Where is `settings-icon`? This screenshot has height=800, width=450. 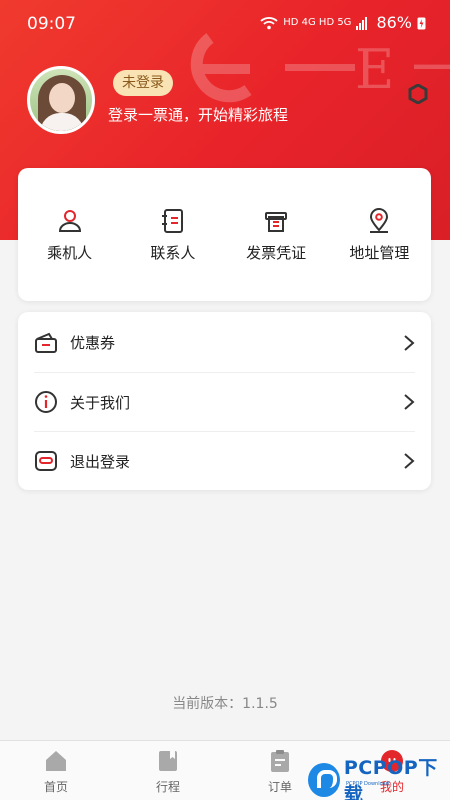 settings-icon is located at coordinates (418, 94).